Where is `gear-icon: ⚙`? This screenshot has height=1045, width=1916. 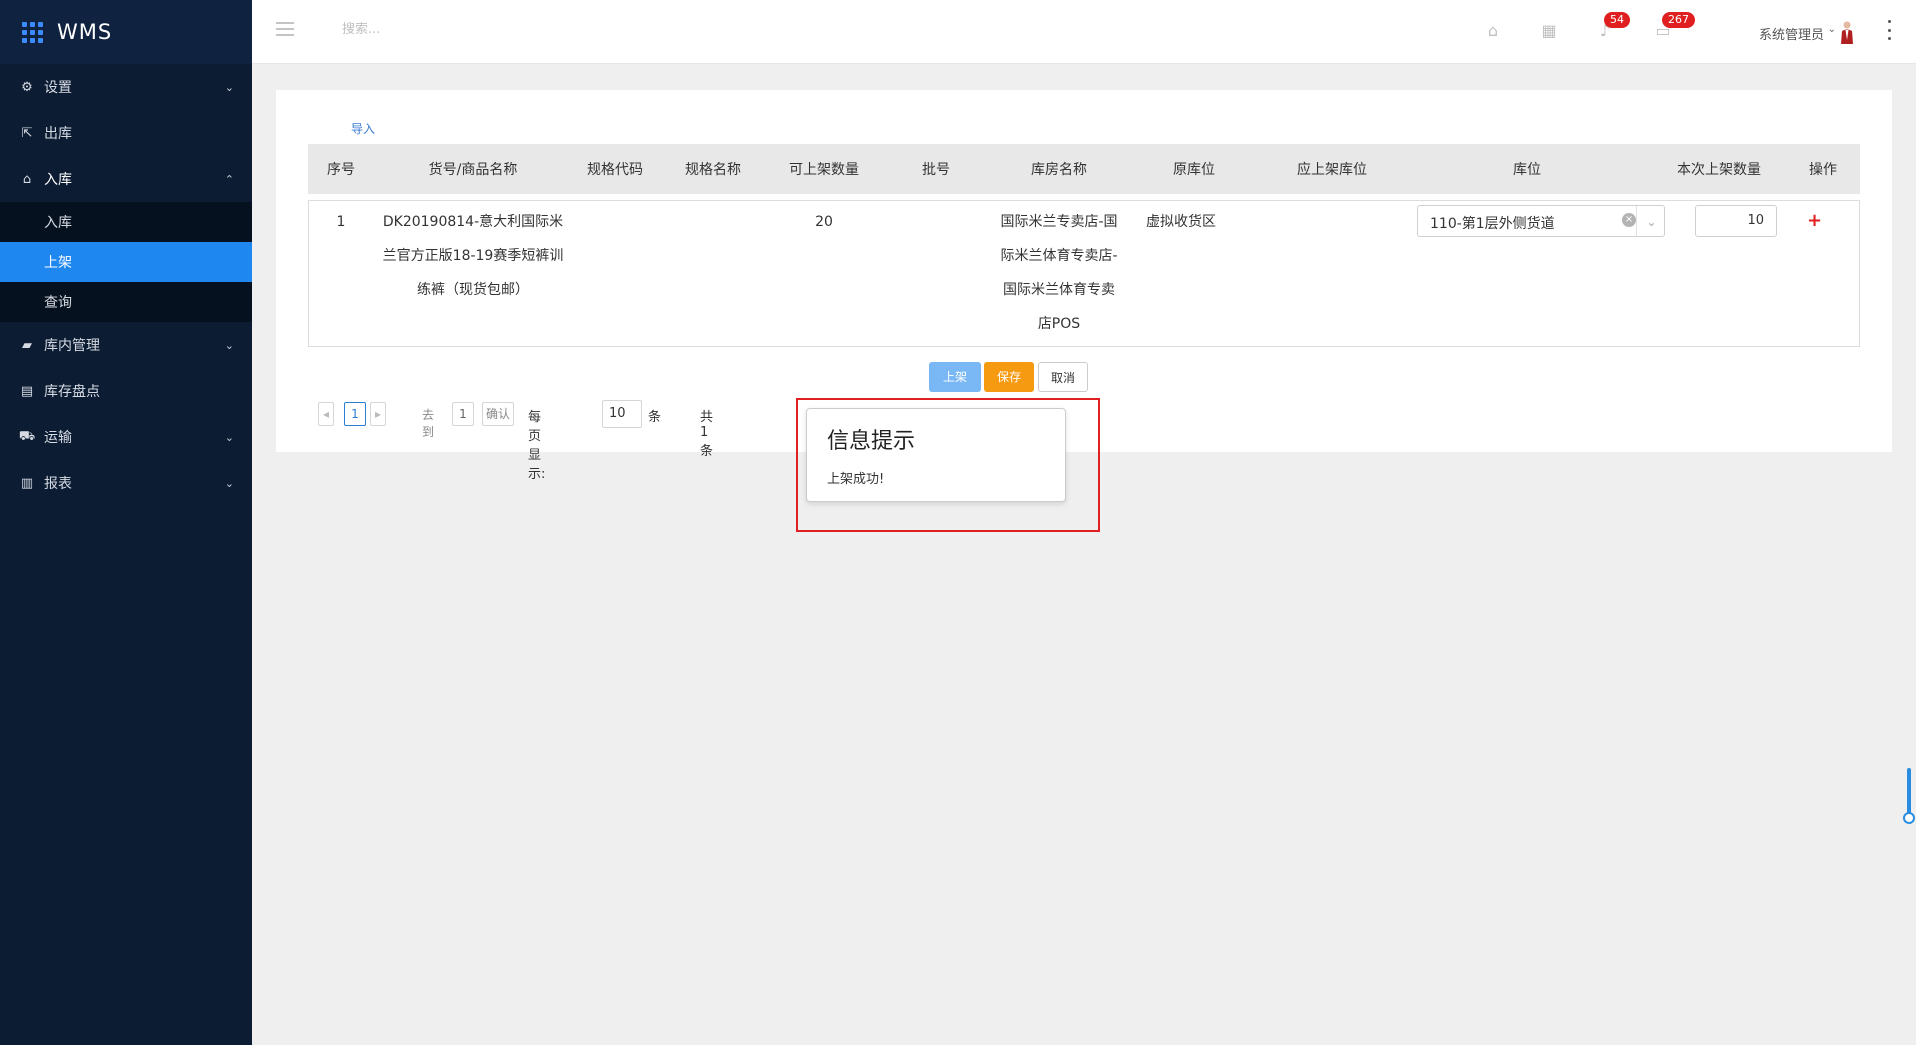 gear-icon: ⚙ is located at coordinates (27, 87).